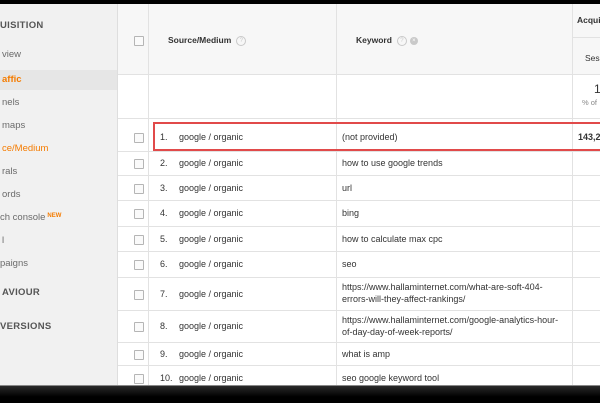 Image resolution: width=600 pixels, height=403 pixels. What do you see at coordinates (23, 217) in the screenshot?
I see `sidebar-item-label: ch console` at bounding box center [23, 217].